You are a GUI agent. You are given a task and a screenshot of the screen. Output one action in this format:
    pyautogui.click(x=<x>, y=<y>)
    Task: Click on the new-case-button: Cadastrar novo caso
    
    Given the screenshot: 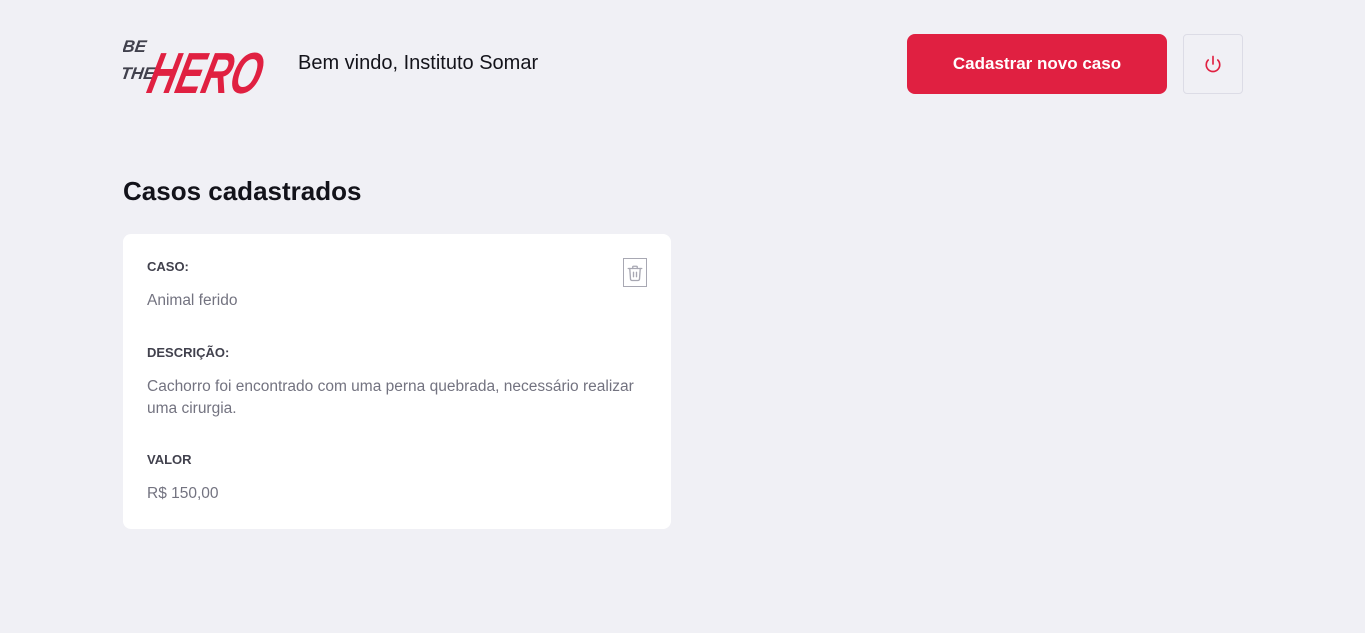 What is the action you would take?
    pyautogui.click(x=1037, y=64)
    